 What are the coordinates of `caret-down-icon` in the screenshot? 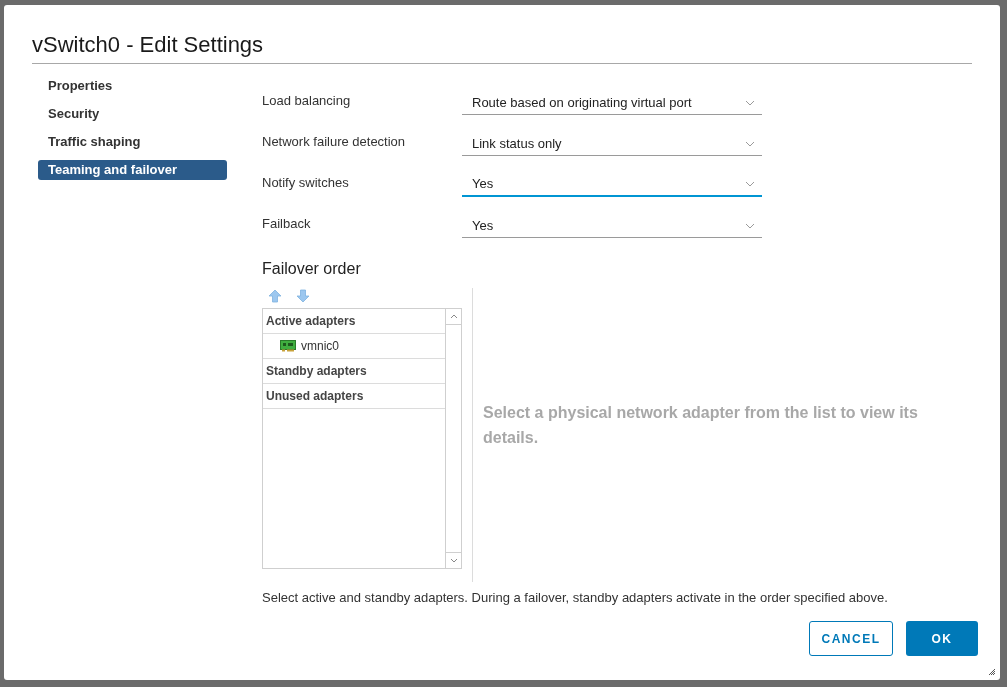 It's located at (453, 560).